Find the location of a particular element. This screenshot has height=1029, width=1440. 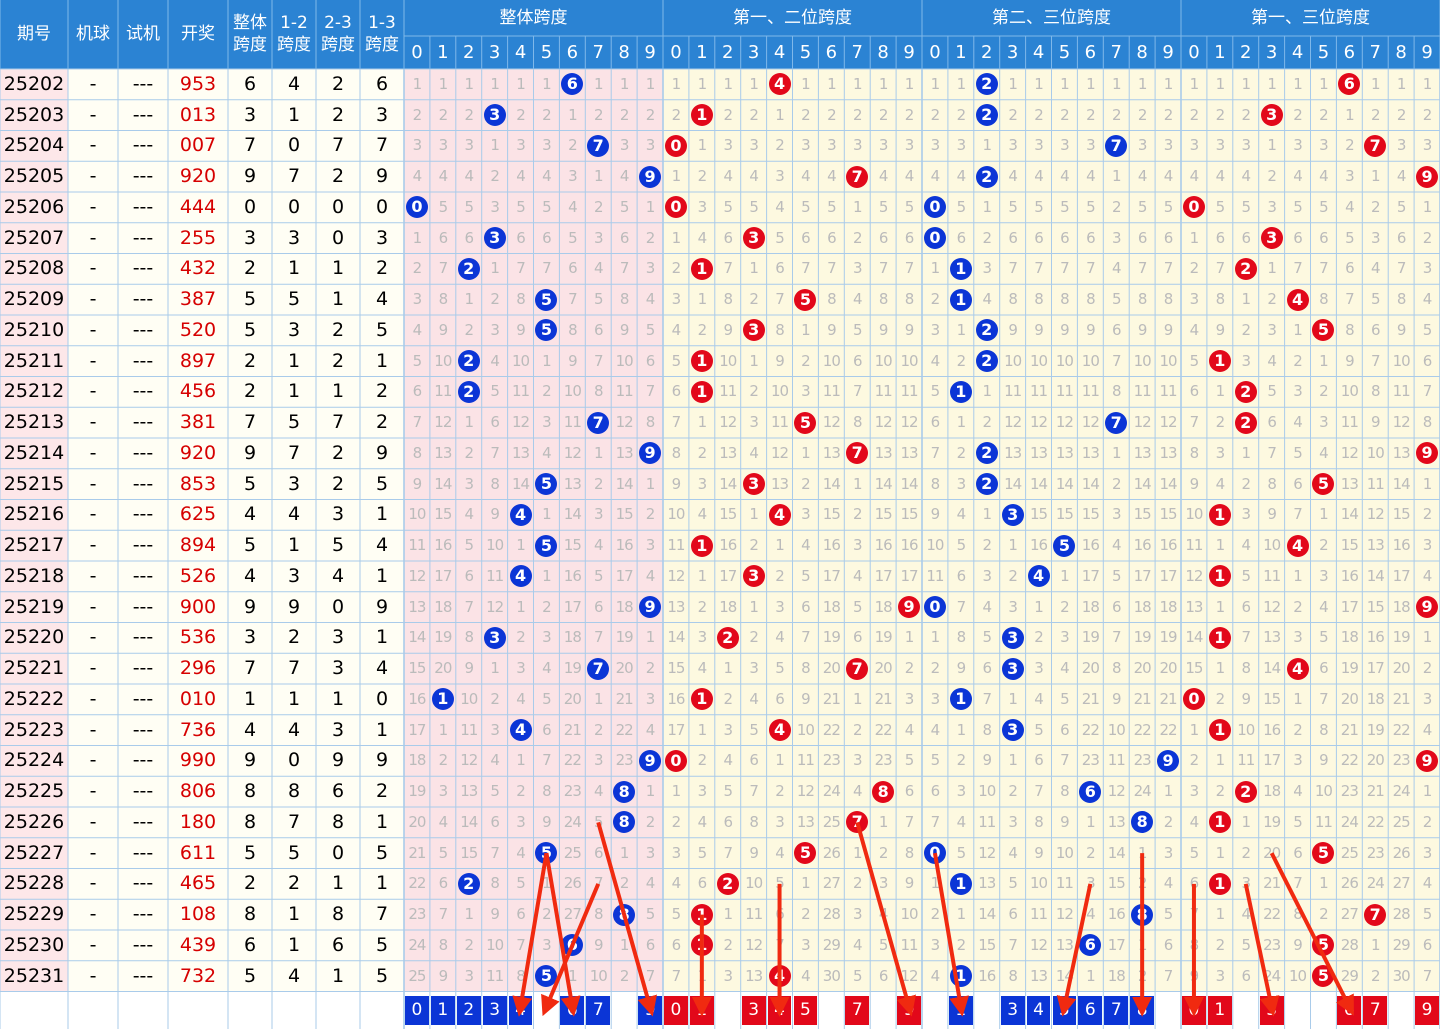

miss-count: 10 is located at coordinates (598, 975).